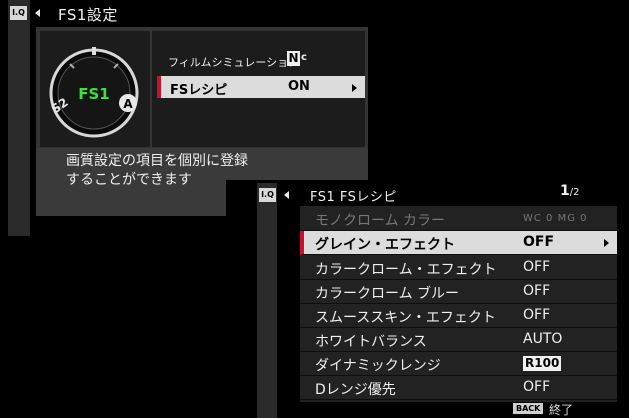  What do you see at coordinates (547, 363) in the screenshot?
I see `dr-value: 100` at bounding box center [547, 363].